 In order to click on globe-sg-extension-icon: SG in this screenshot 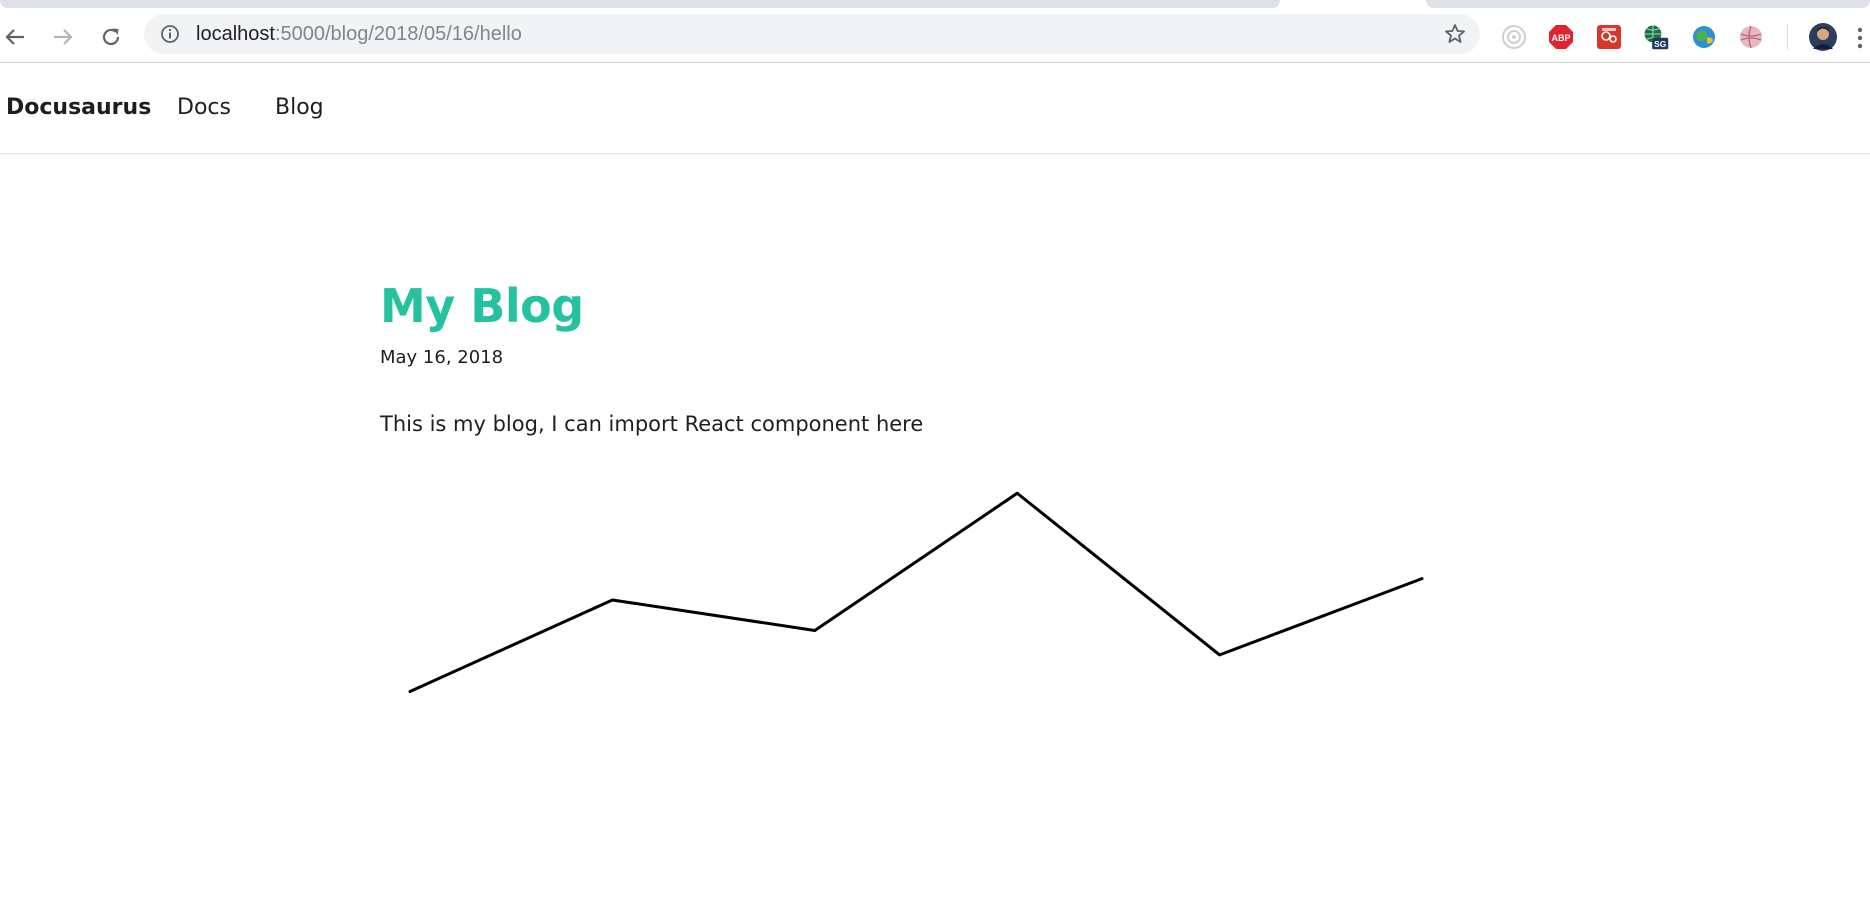, I will do `click(1656, 37)`.